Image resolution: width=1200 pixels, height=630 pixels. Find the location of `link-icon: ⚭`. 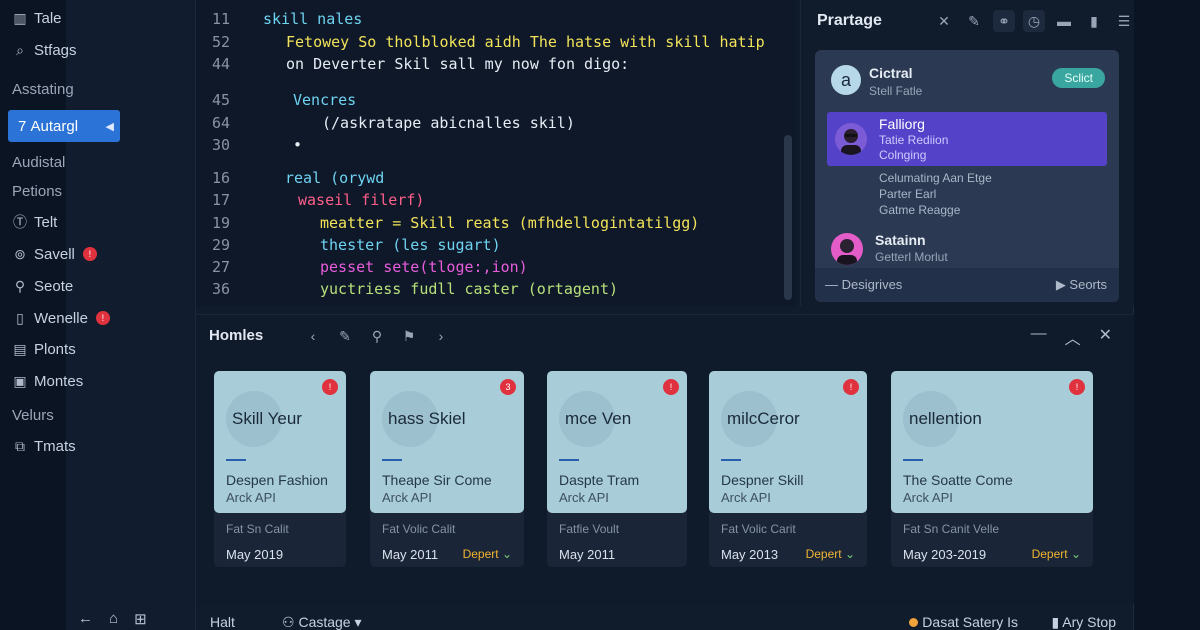

link-icon: ⚭ is located at coordinates (1004, 21).